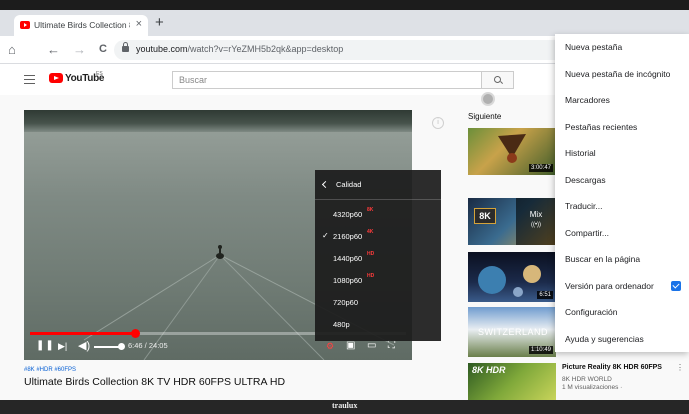  Describe the element at coordinates (344, 23) in the screenshot. I see `tab-strip: Ultimate Birds Collection 8K × +` at that location.